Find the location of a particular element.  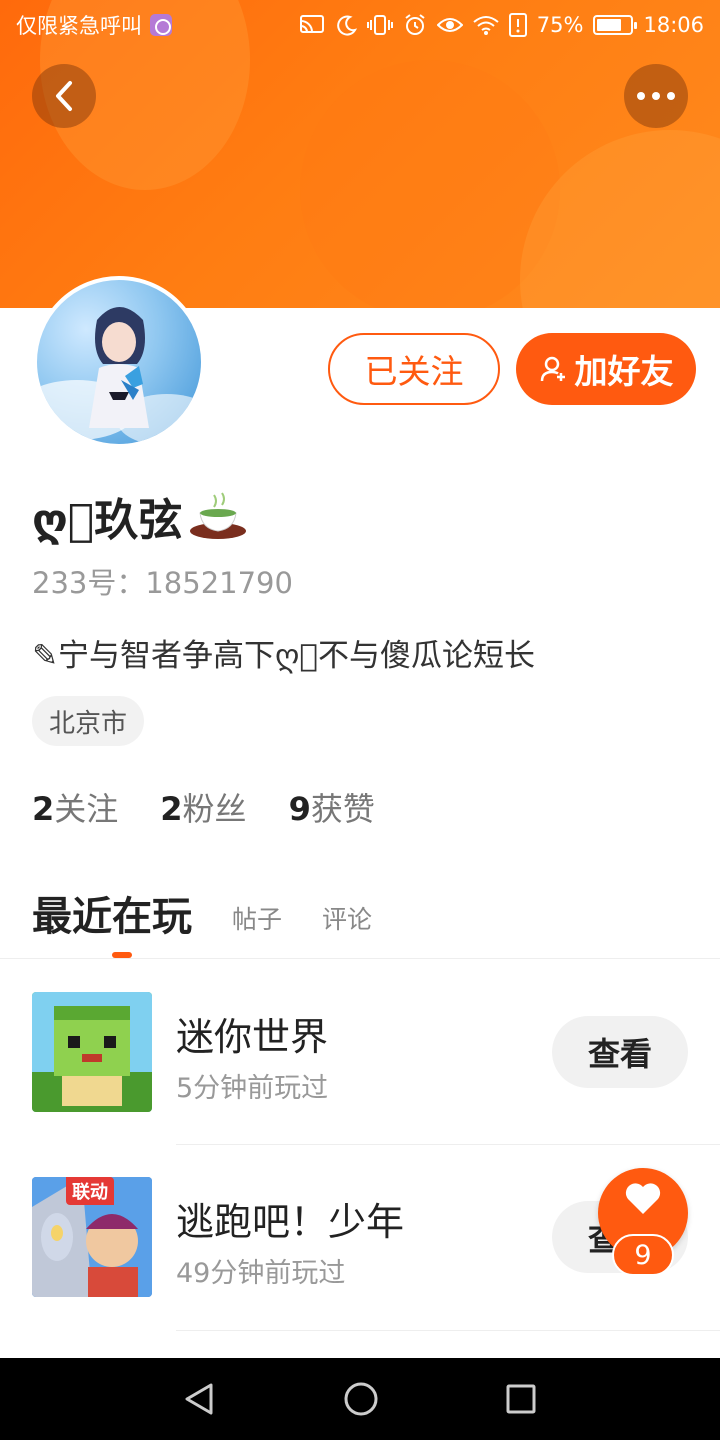

alarm-icon is located at coordinates (415, 24).